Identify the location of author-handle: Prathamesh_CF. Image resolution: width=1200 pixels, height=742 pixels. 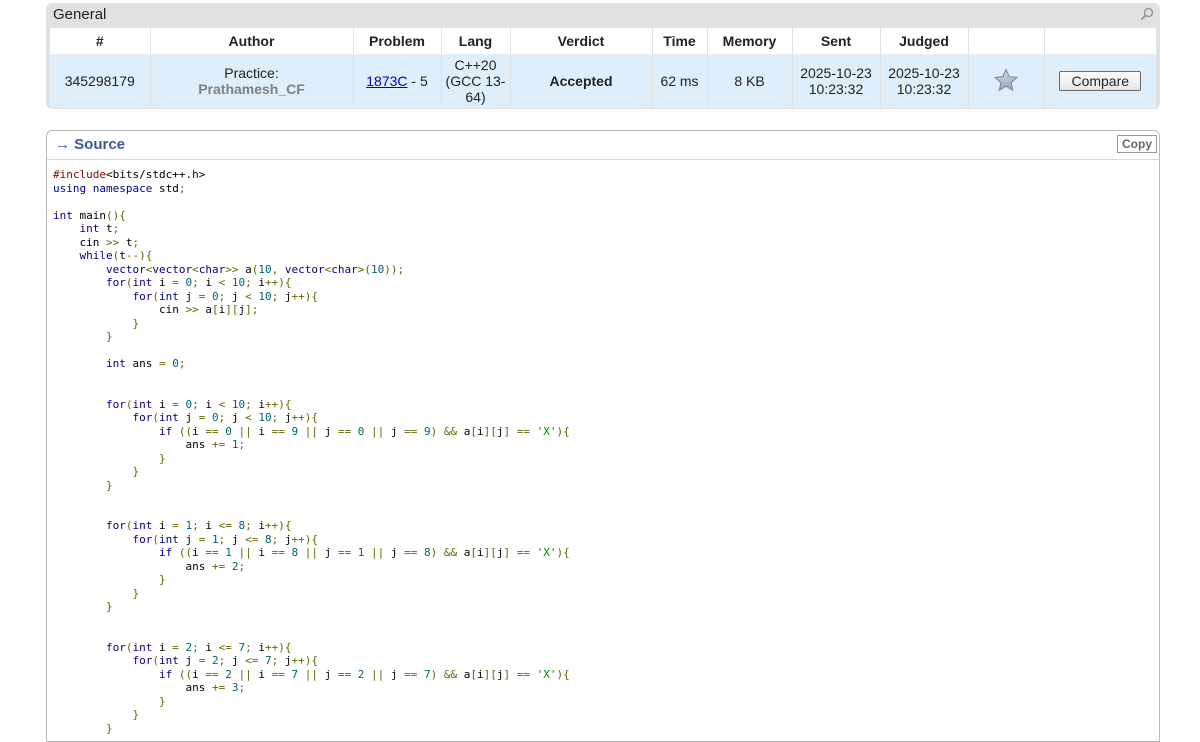
(252, 89).